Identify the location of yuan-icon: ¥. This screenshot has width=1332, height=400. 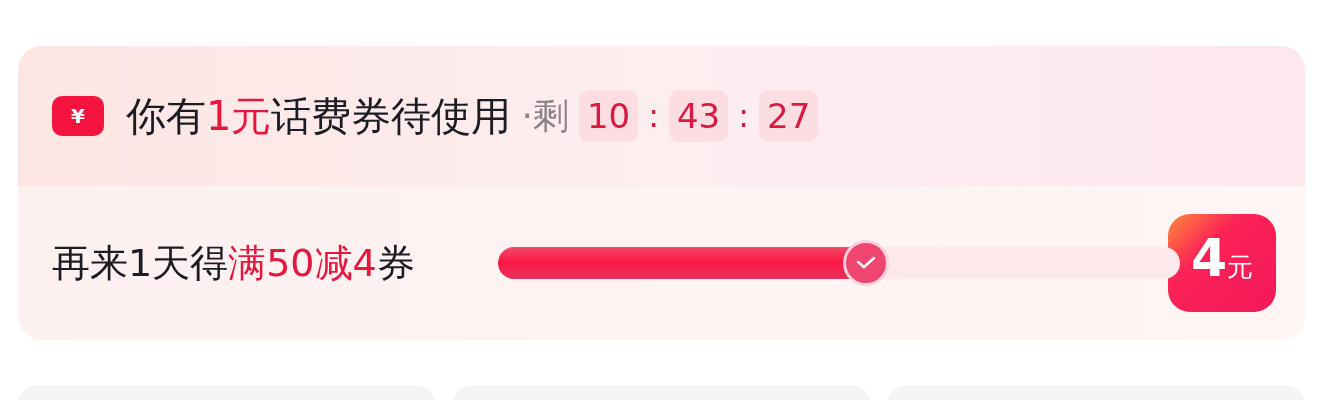
(78, 116).